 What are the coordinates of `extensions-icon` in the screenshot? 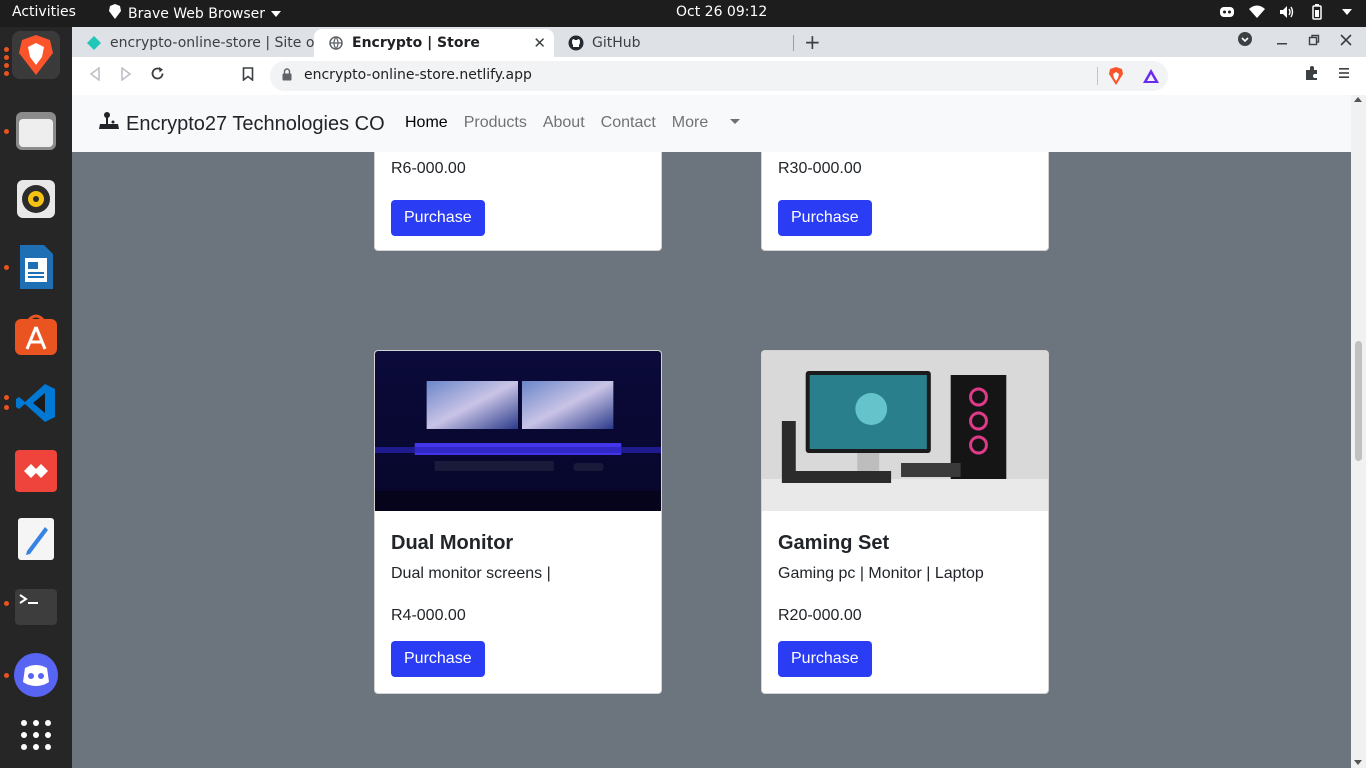 It's located at (1312, 75).